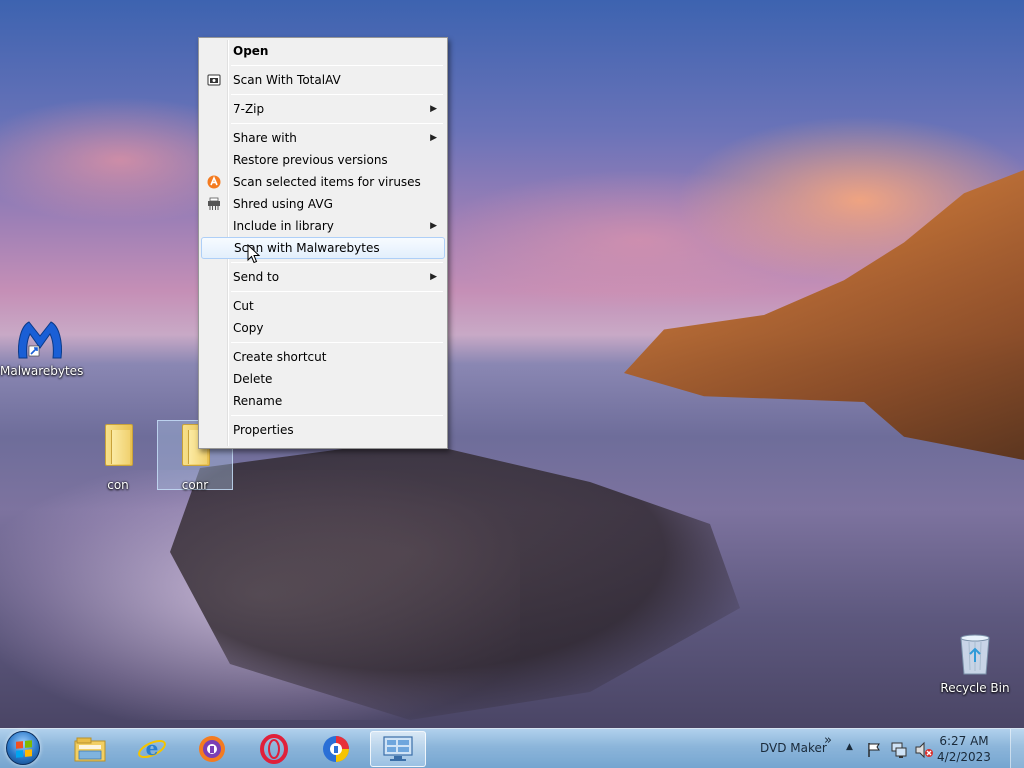 This screenshot has height=768, width=1024. Describe the element at coordinates (964, 757) in the screenshot. I see `clock-date: 4/2/2023` at that location.